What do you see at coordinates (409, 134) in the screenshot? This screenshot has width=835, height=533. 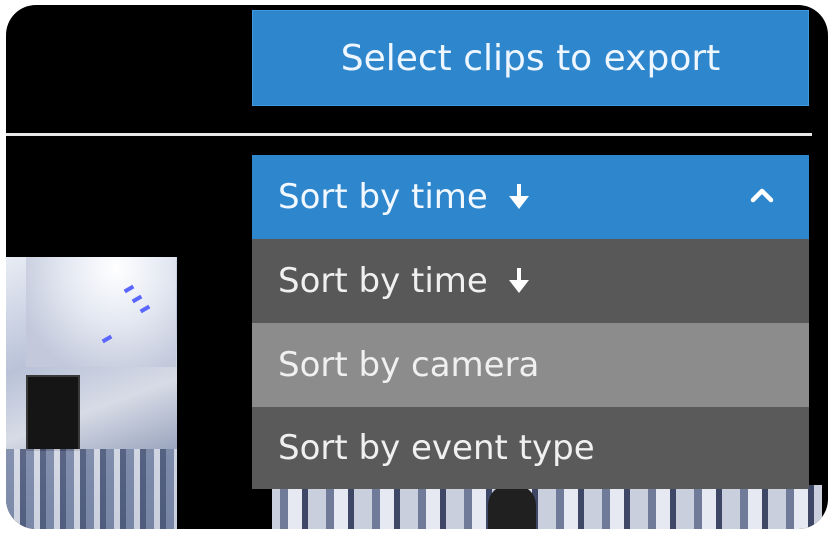 I see `divider` at bounding box center [409, 134].